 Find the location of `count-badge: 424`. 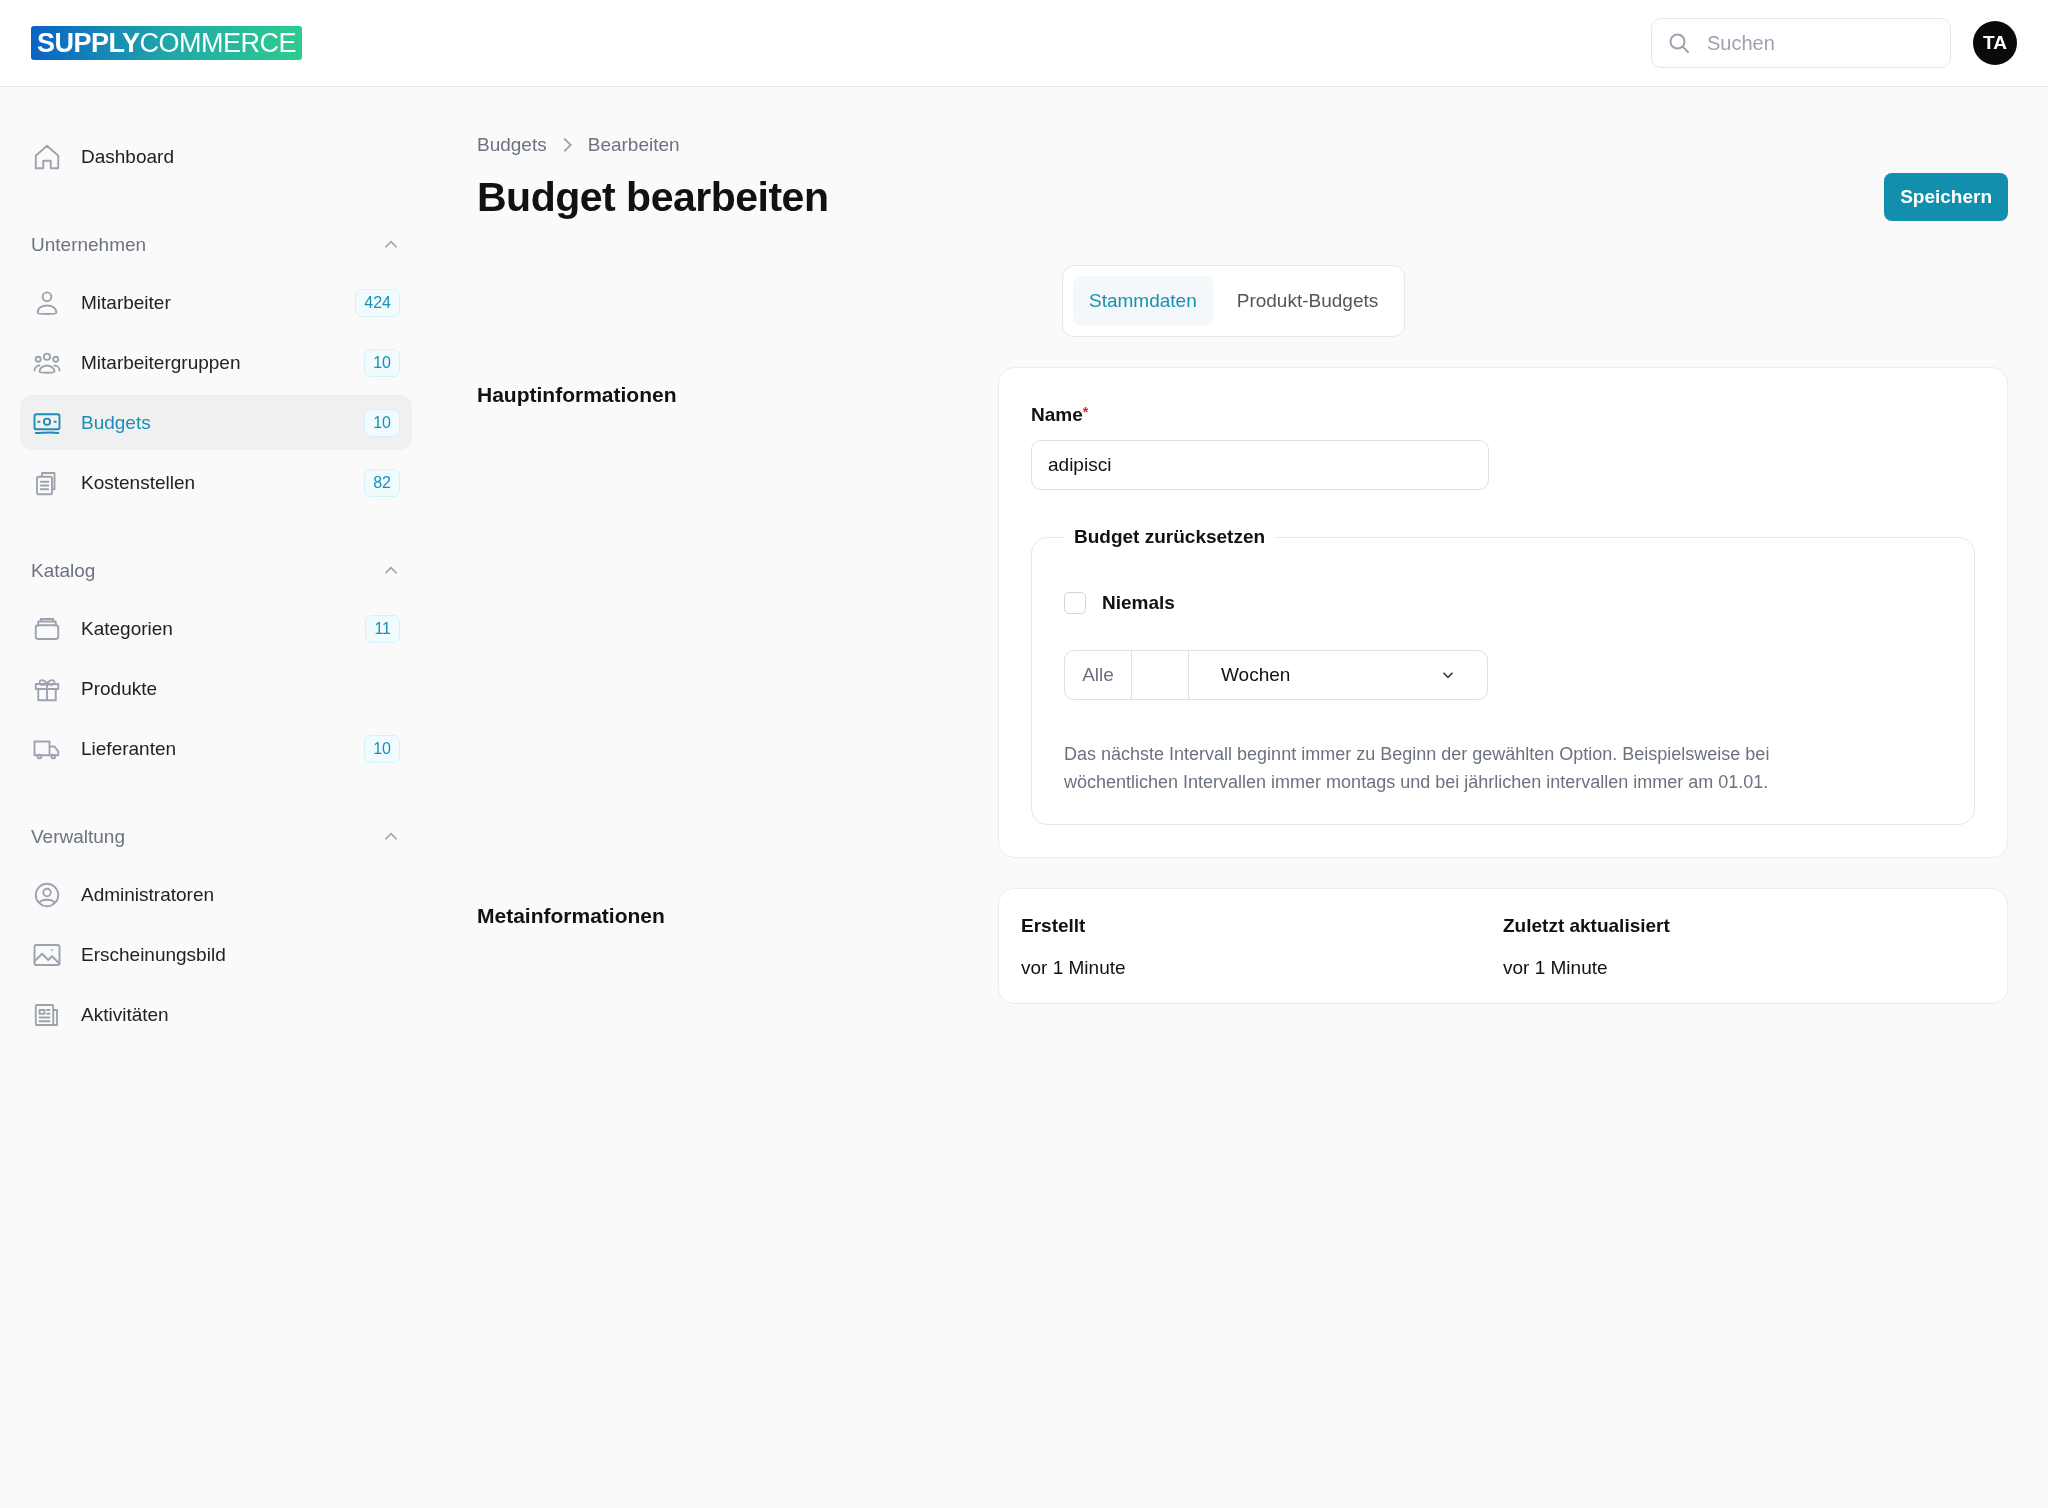

count-badge: 424 is located at coordinates (377, 302).